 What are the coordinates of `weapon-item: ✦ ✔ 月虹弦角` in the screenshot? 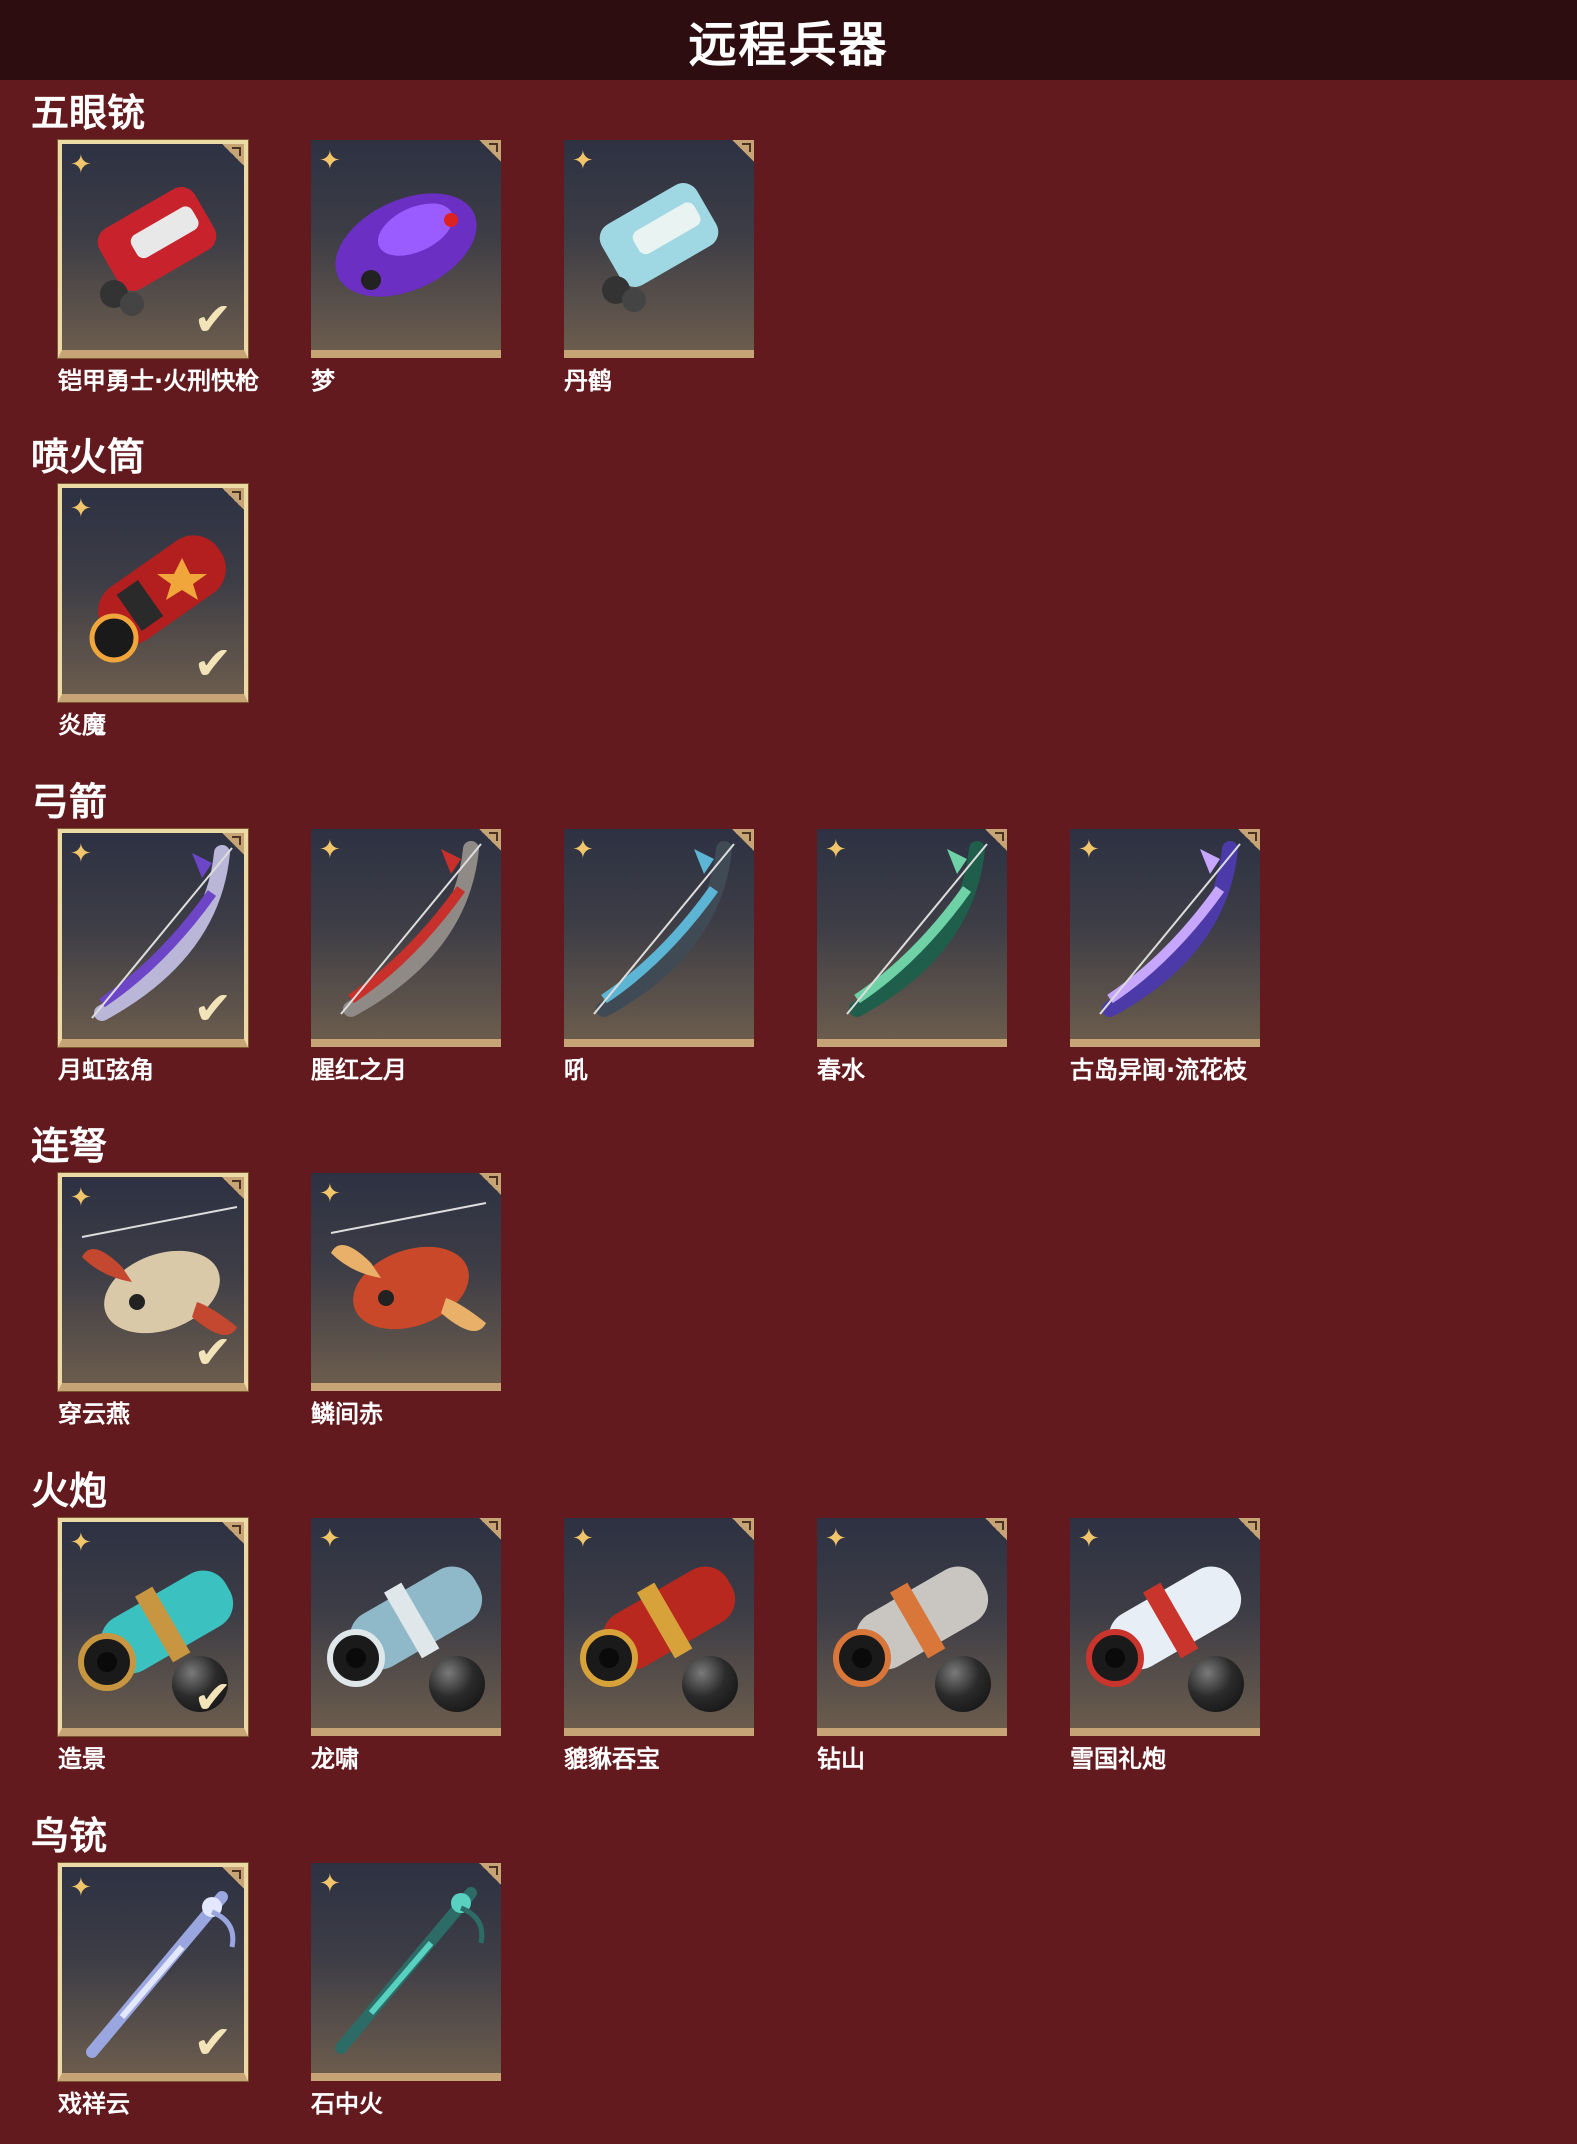 It's located at (156, 964).